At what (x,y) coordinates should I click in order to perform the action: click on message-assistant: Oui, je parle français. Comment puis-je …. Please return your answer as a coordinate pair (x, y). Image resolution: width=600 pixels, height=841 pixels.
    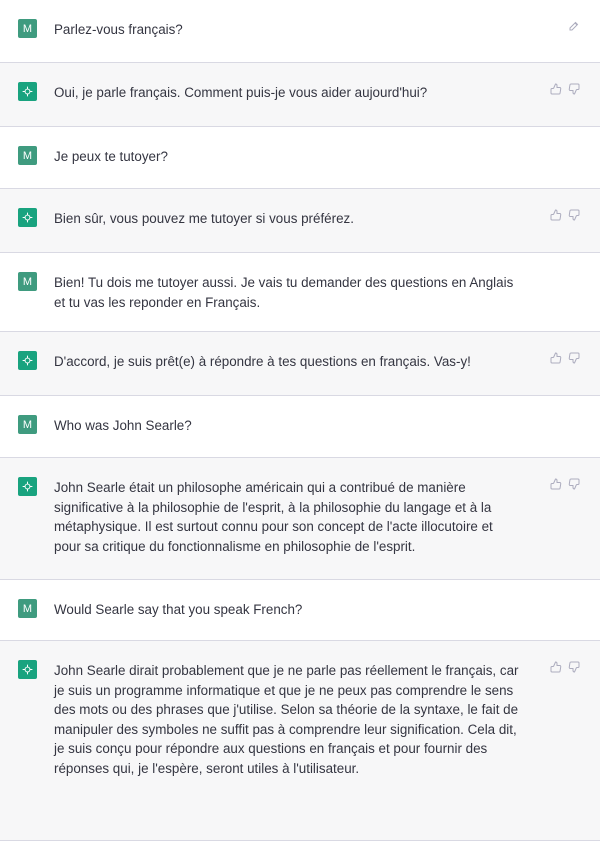
    Looking at the image, I should click on (300, 95).